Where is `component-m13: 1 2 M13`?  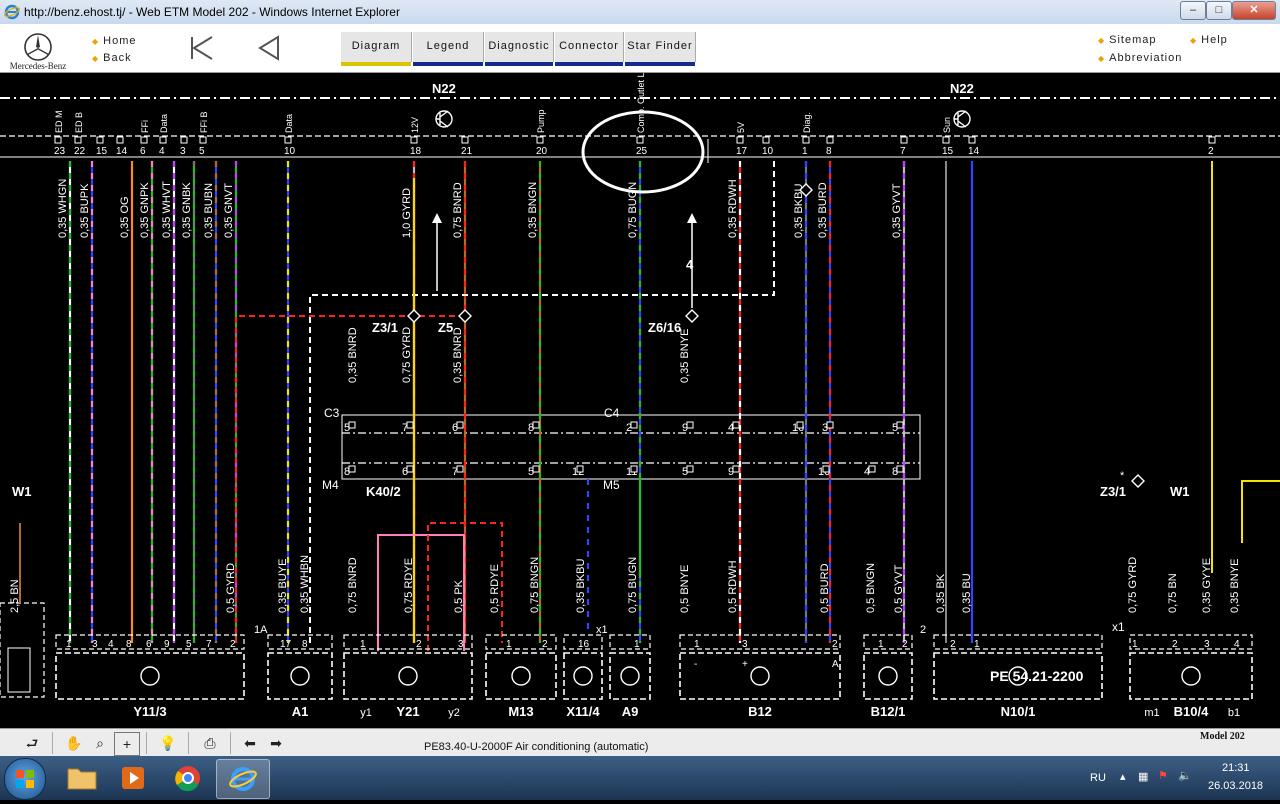 component-m13: 1 2 M13 is located at coordinates (521, 676).